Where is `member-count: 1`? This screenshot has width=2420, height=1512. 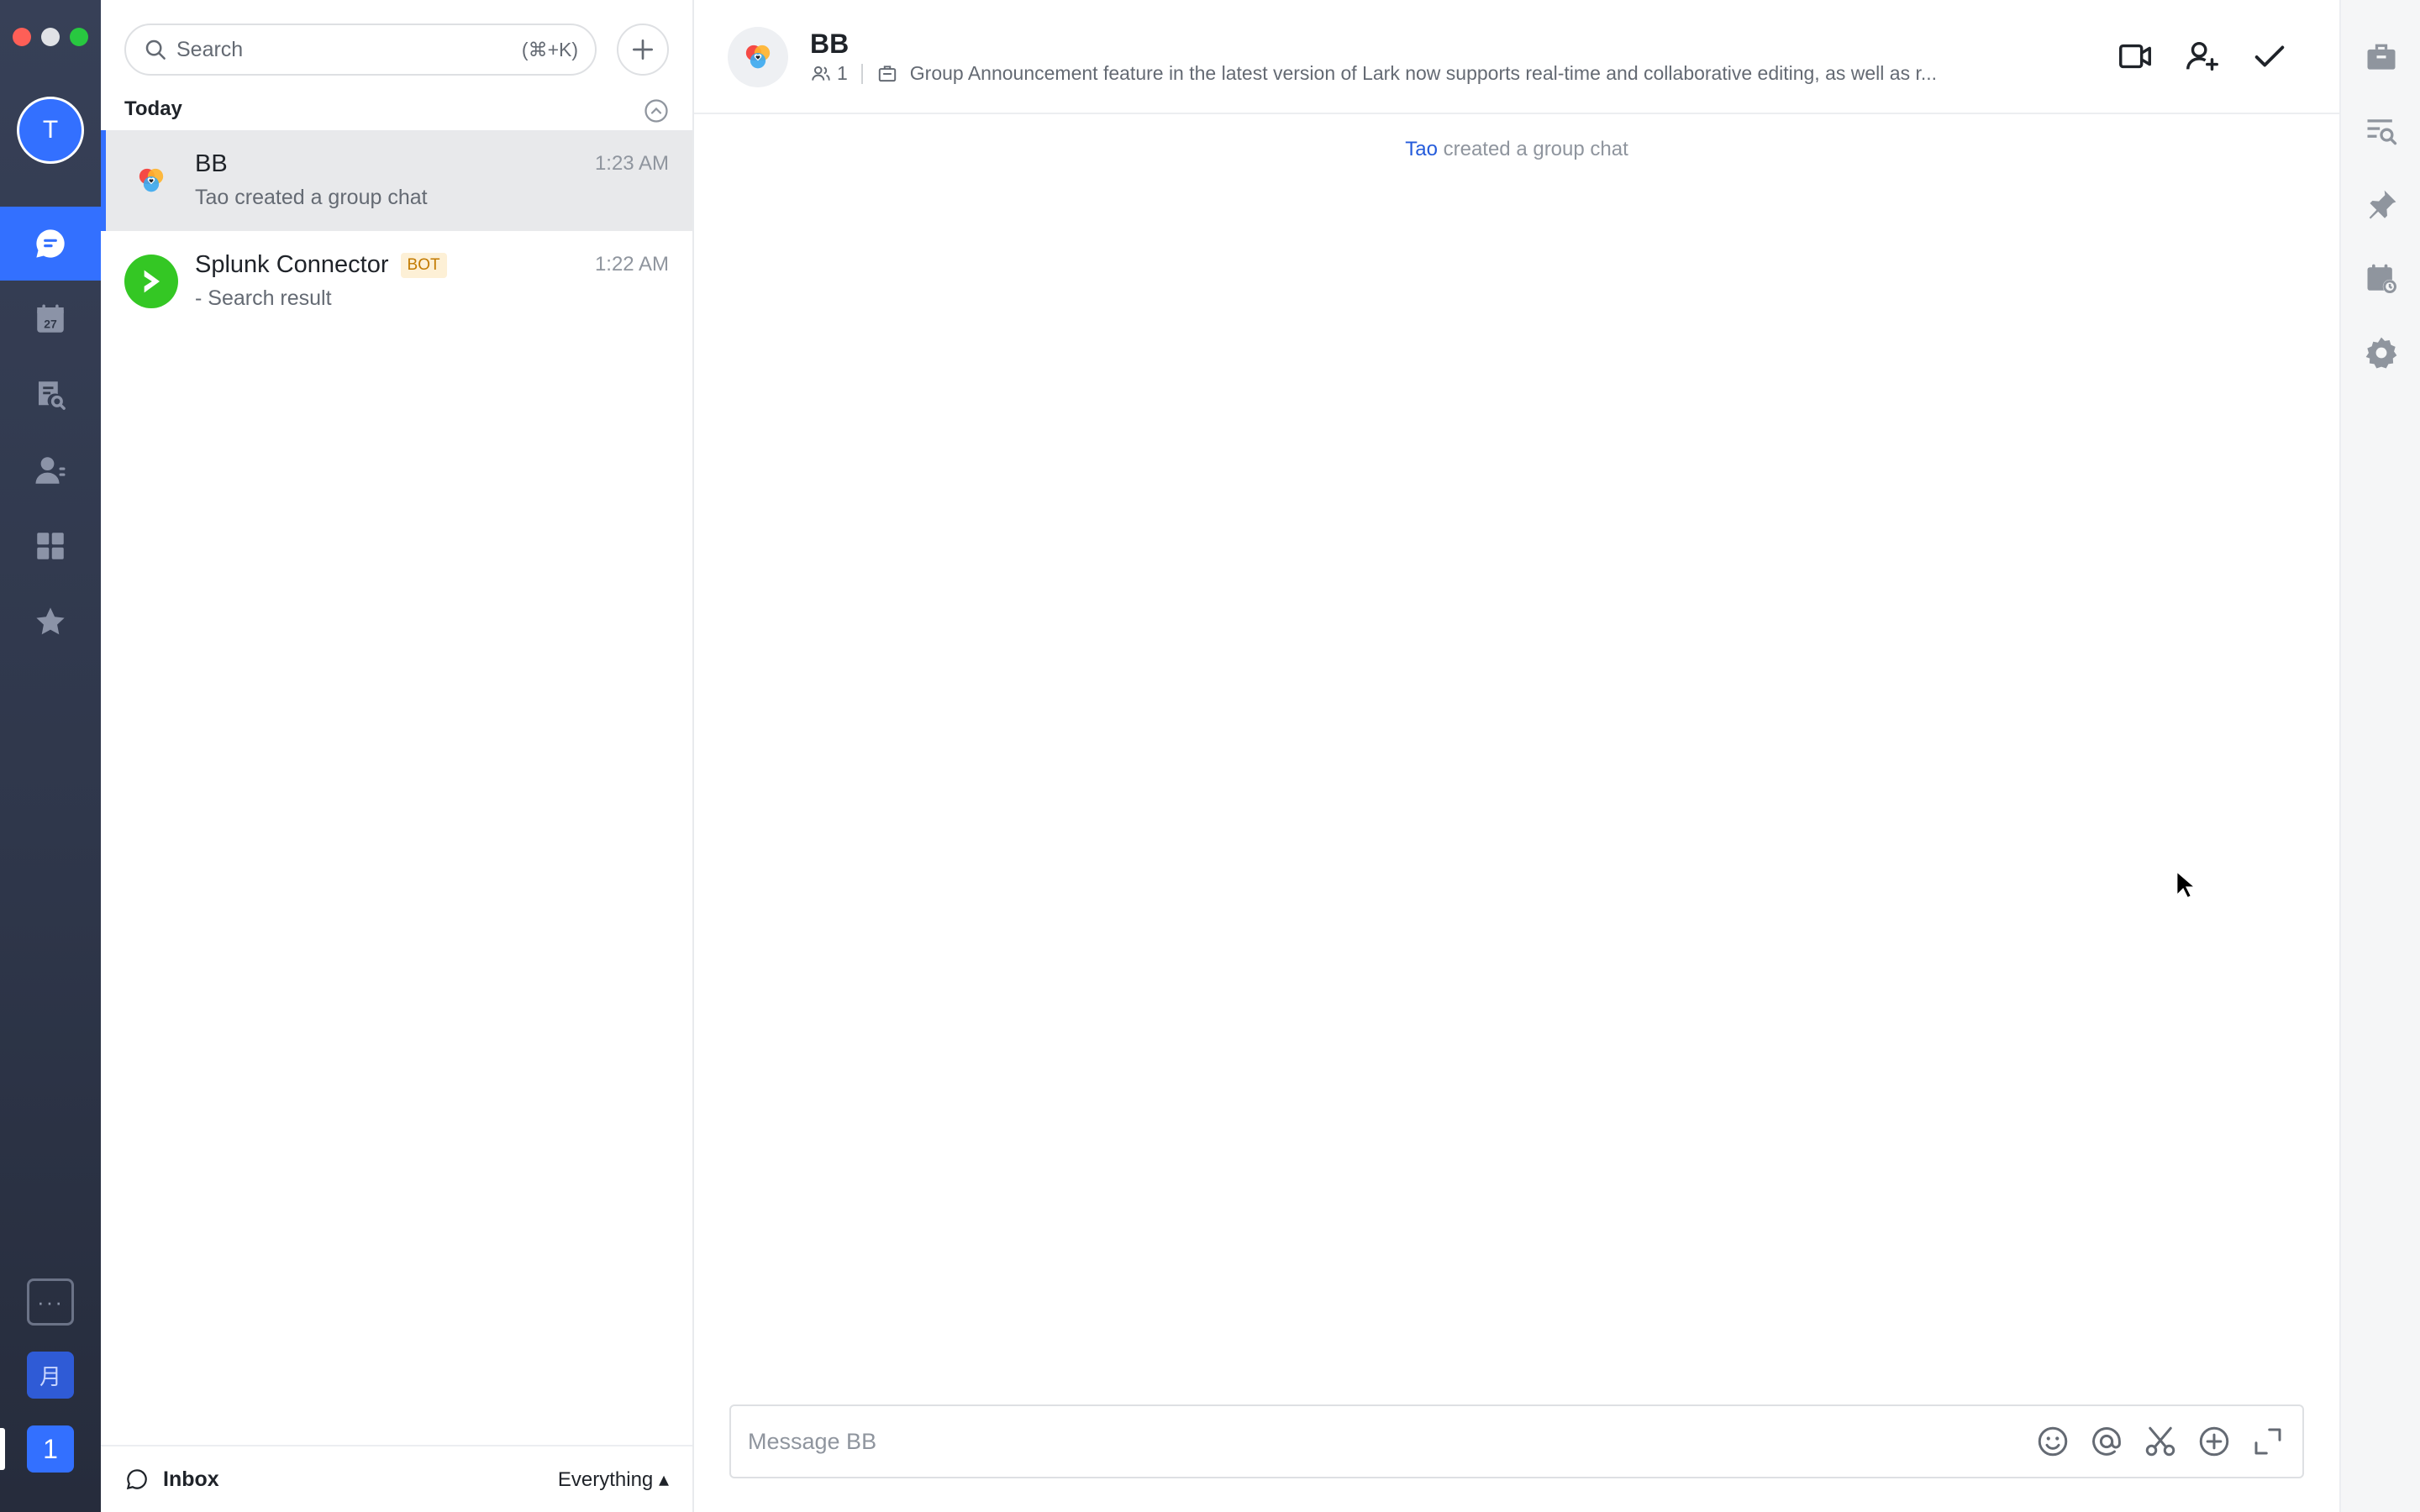
member-count: 1 is located at coordinates (842, 73).